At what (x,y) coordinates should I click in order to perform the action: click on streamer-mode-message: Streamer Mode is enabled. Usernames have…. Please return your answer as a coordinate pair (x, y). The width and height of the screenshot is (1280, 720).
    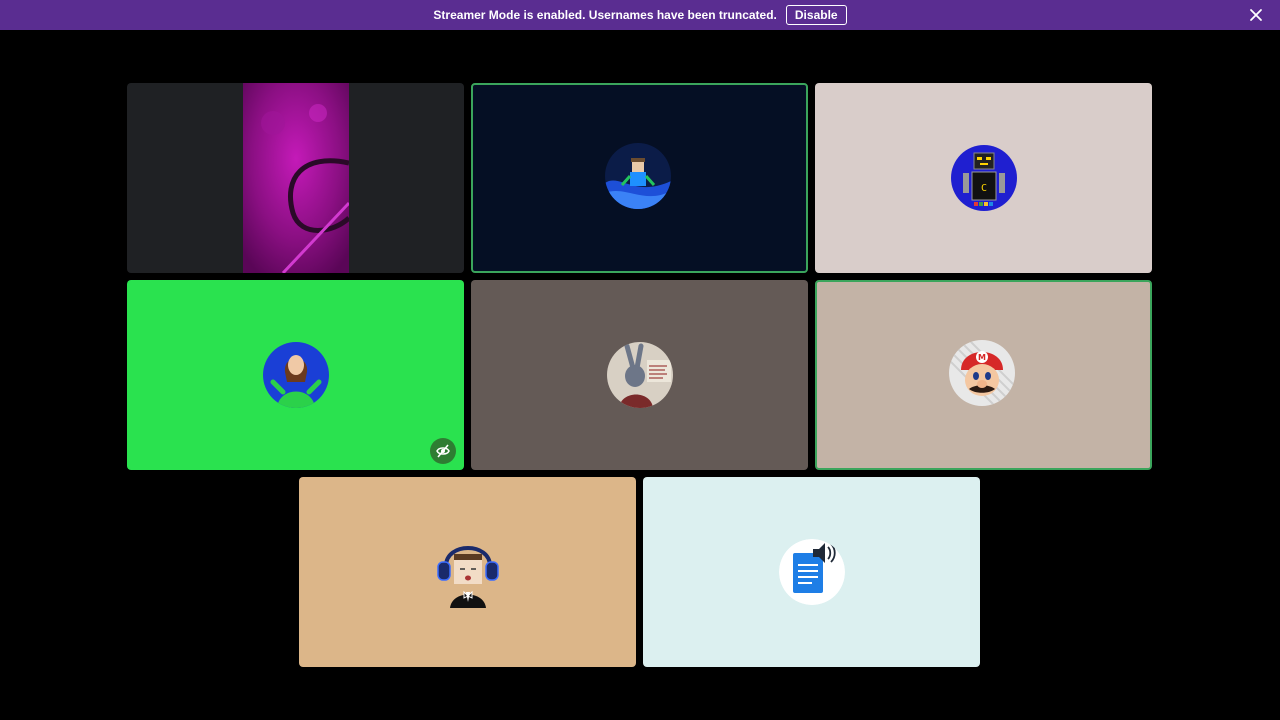
    Looking at the image, I should click on (605, 15).